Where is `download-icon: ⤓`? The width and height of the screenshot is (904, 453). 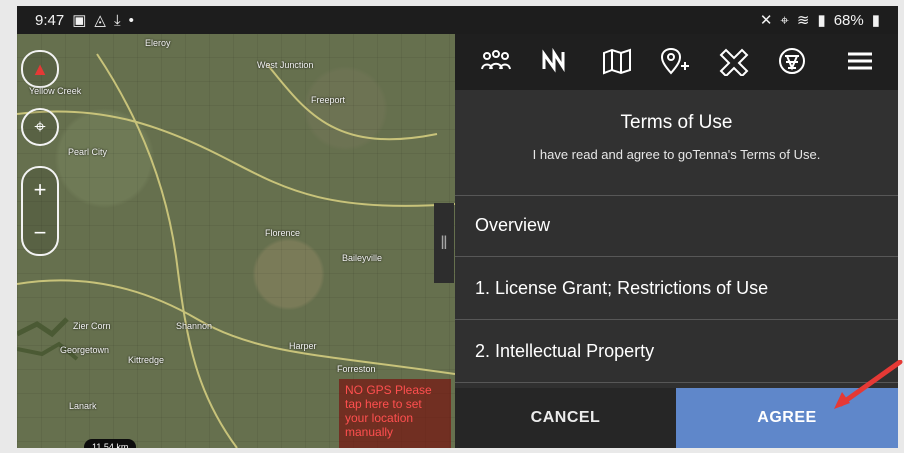 download-icon: ⤓ is located at coordinates (117, 20).